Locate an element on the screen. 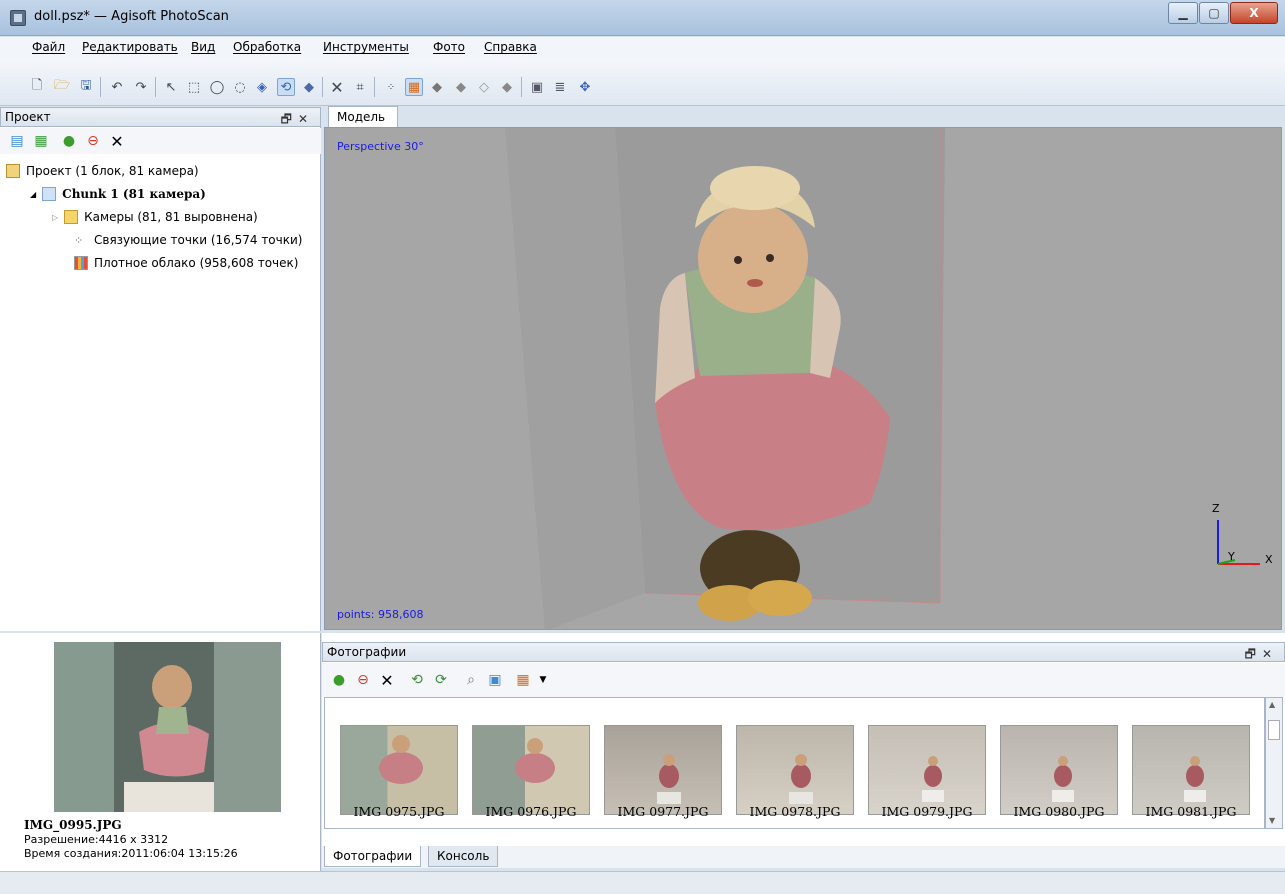 The image size is (1285, 894). menu-workflow: Обработка is located at coordinates (267, 47).